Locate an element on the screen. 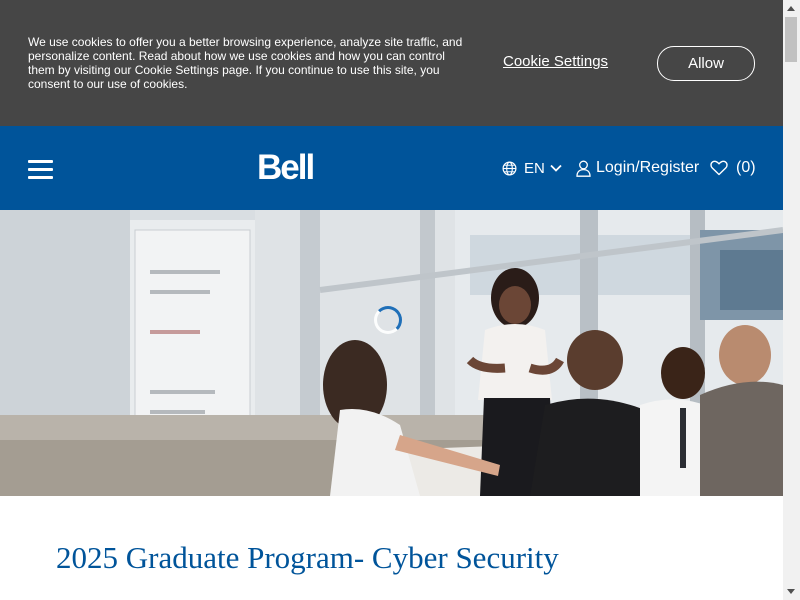 The height and width of the screenshot is (600, 800). scroll-up-arrow-icon is located at coordinates (791, 8).